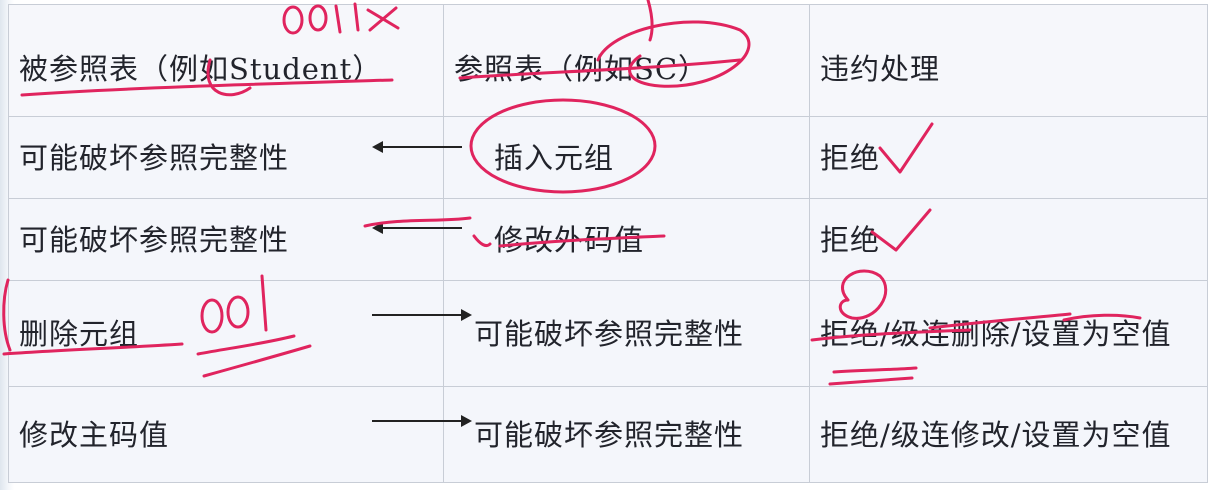 The image size is (1213, 490). I want to click on header-referenced-table: 被参照表（例如Student）, so click(226, 60).